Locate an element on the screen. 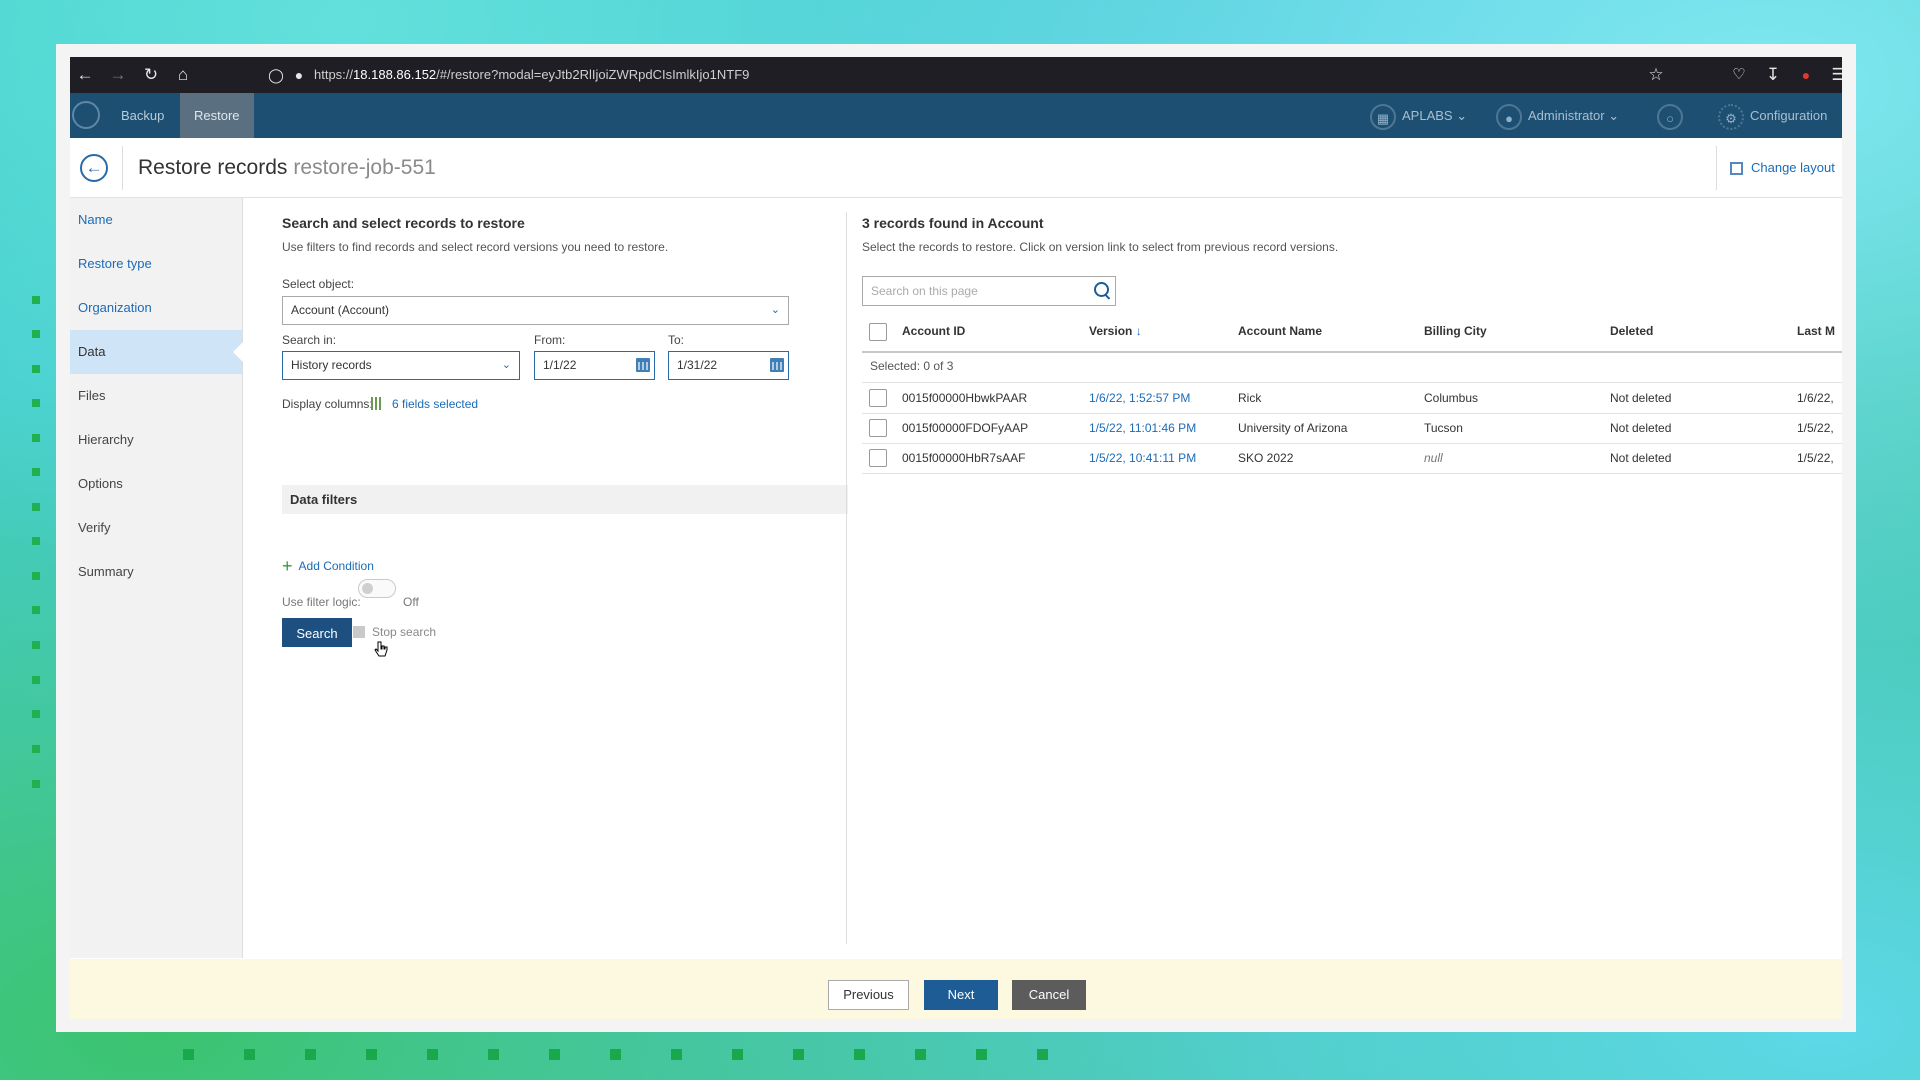 The width and height of the screenshot is (1920, 1080). change-layout-link: Change layout is located at coordinates (1782, 167).